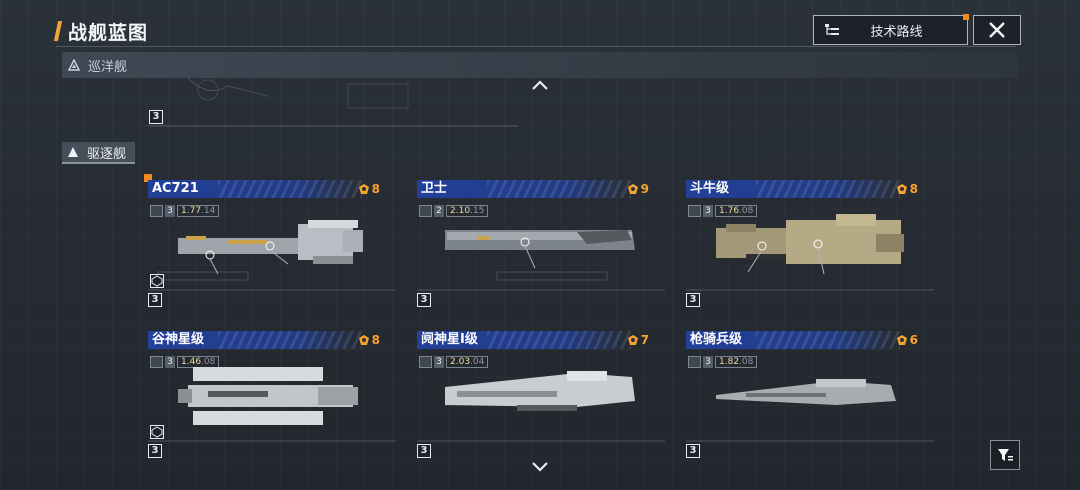  What do you see at coordinates (524, 189) in the screenshot?
I see `ship-name-strip: 卫士` at bounding box center [524, 189].